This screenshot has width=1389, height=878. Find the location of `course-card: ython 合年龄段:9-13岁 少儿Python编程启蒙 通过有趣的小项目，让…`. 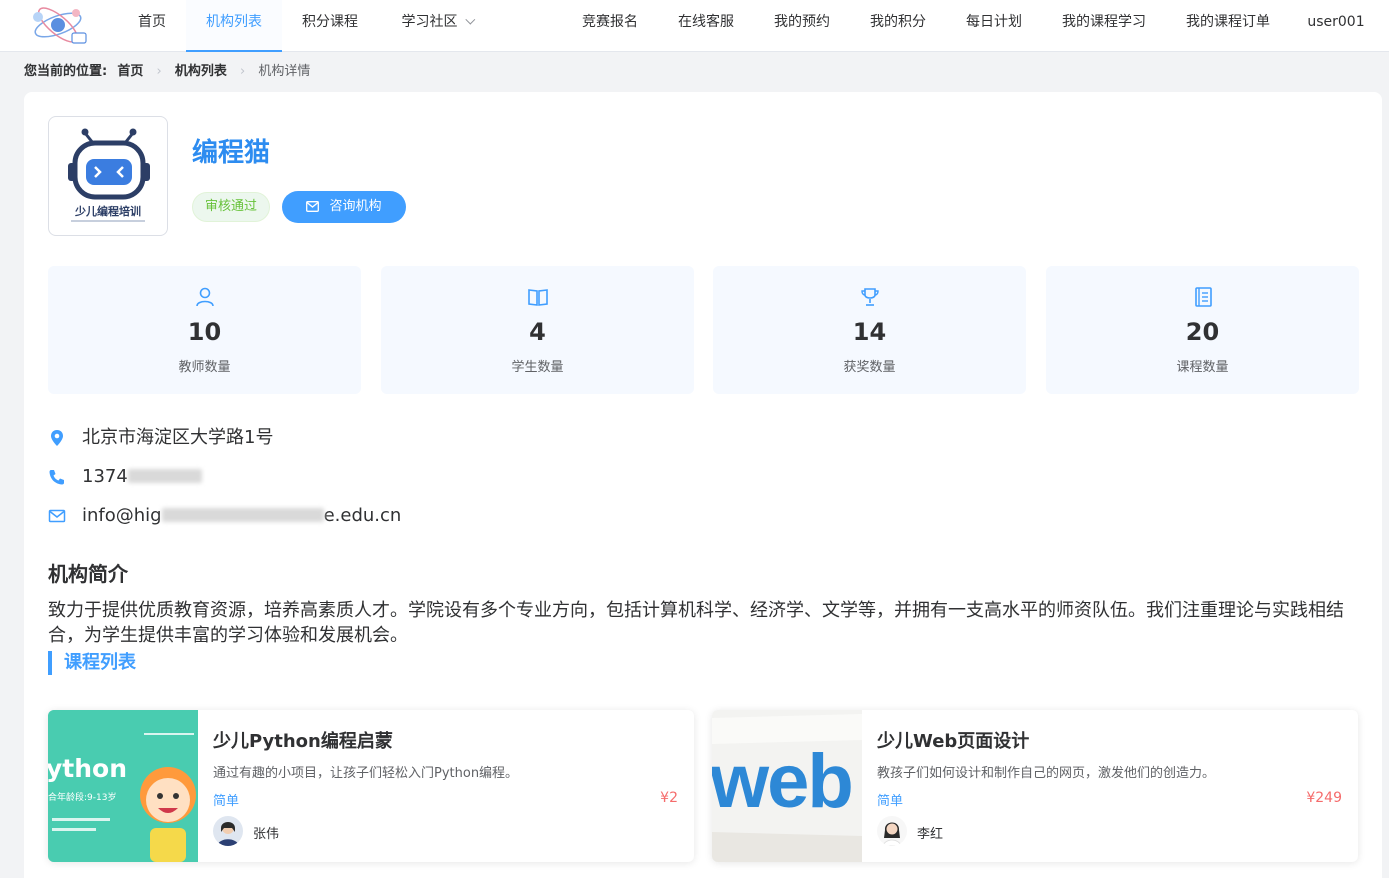

course-card: ython 合年龄段:9-13岁 少儿Python编程启蒙 通过有趣的小项目，让… is located at coordinates (371, 786).